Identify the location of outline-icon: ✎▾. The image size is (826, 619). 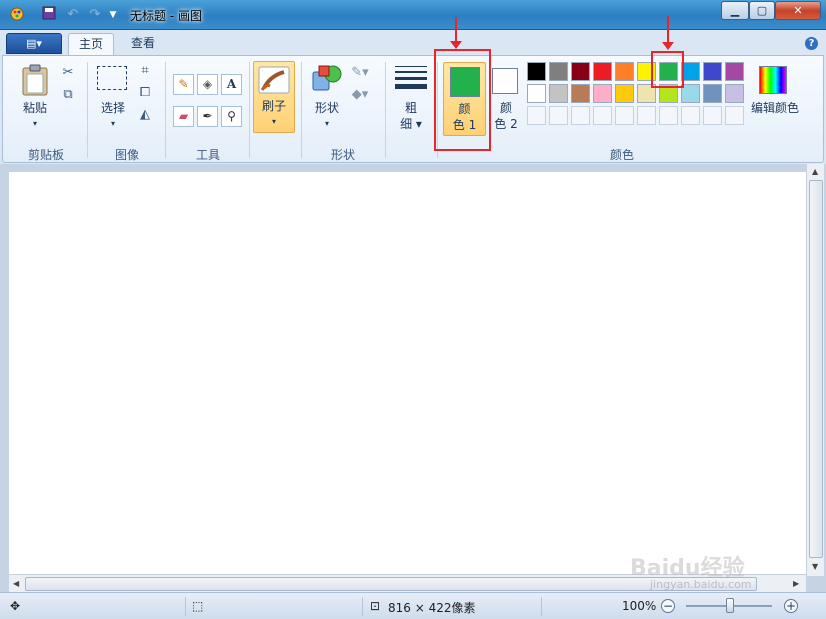
(360, 73).